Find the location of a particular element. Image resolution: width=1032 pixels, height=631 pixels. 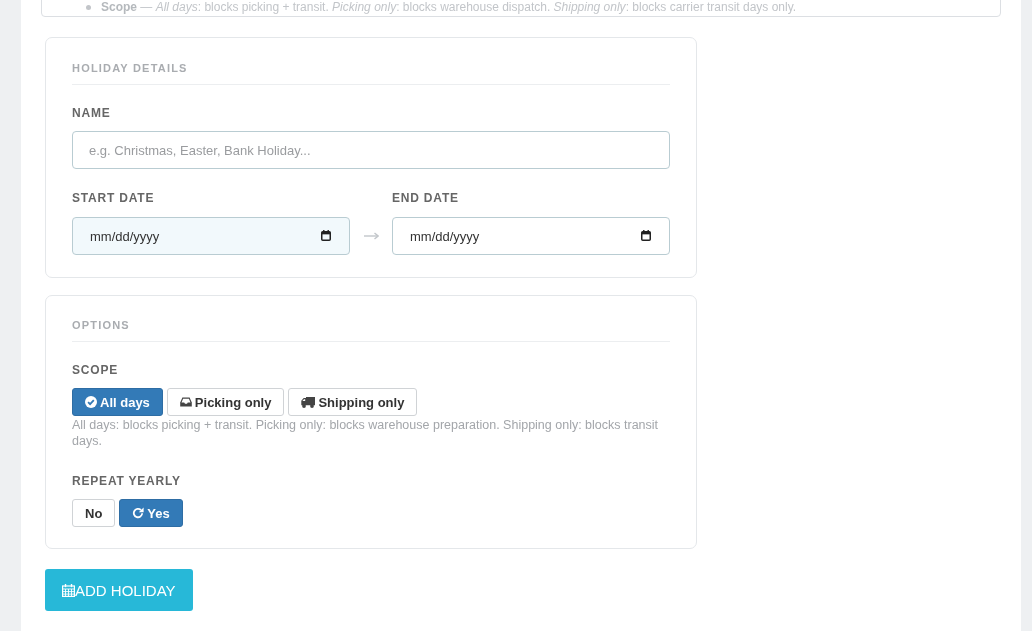

check-circle-icon is located at coordinates (91, 402).